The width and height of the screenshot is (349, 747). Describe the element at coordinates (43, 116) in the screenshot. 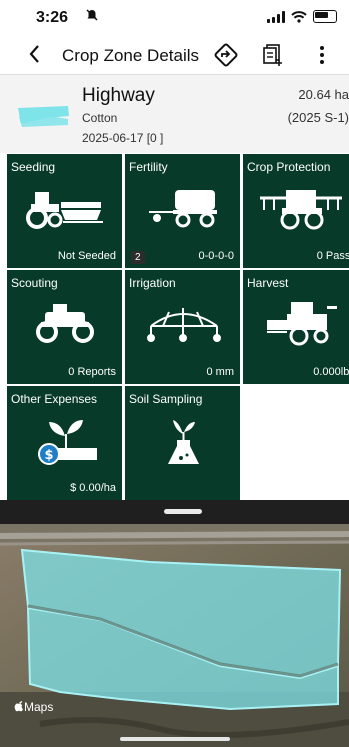

I see `field-shape-icon` at that location.